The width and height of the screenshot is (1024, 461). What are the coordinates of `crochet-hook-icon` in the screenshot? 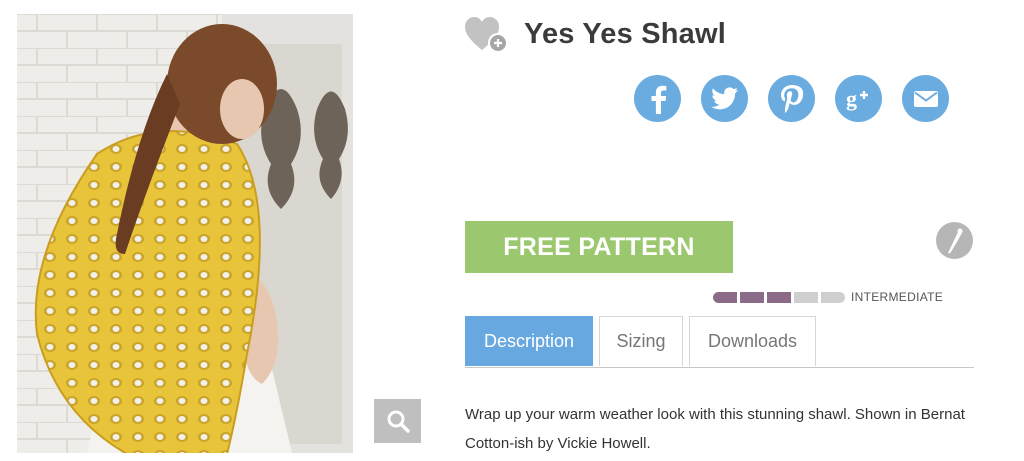 It's located at (954, 240).